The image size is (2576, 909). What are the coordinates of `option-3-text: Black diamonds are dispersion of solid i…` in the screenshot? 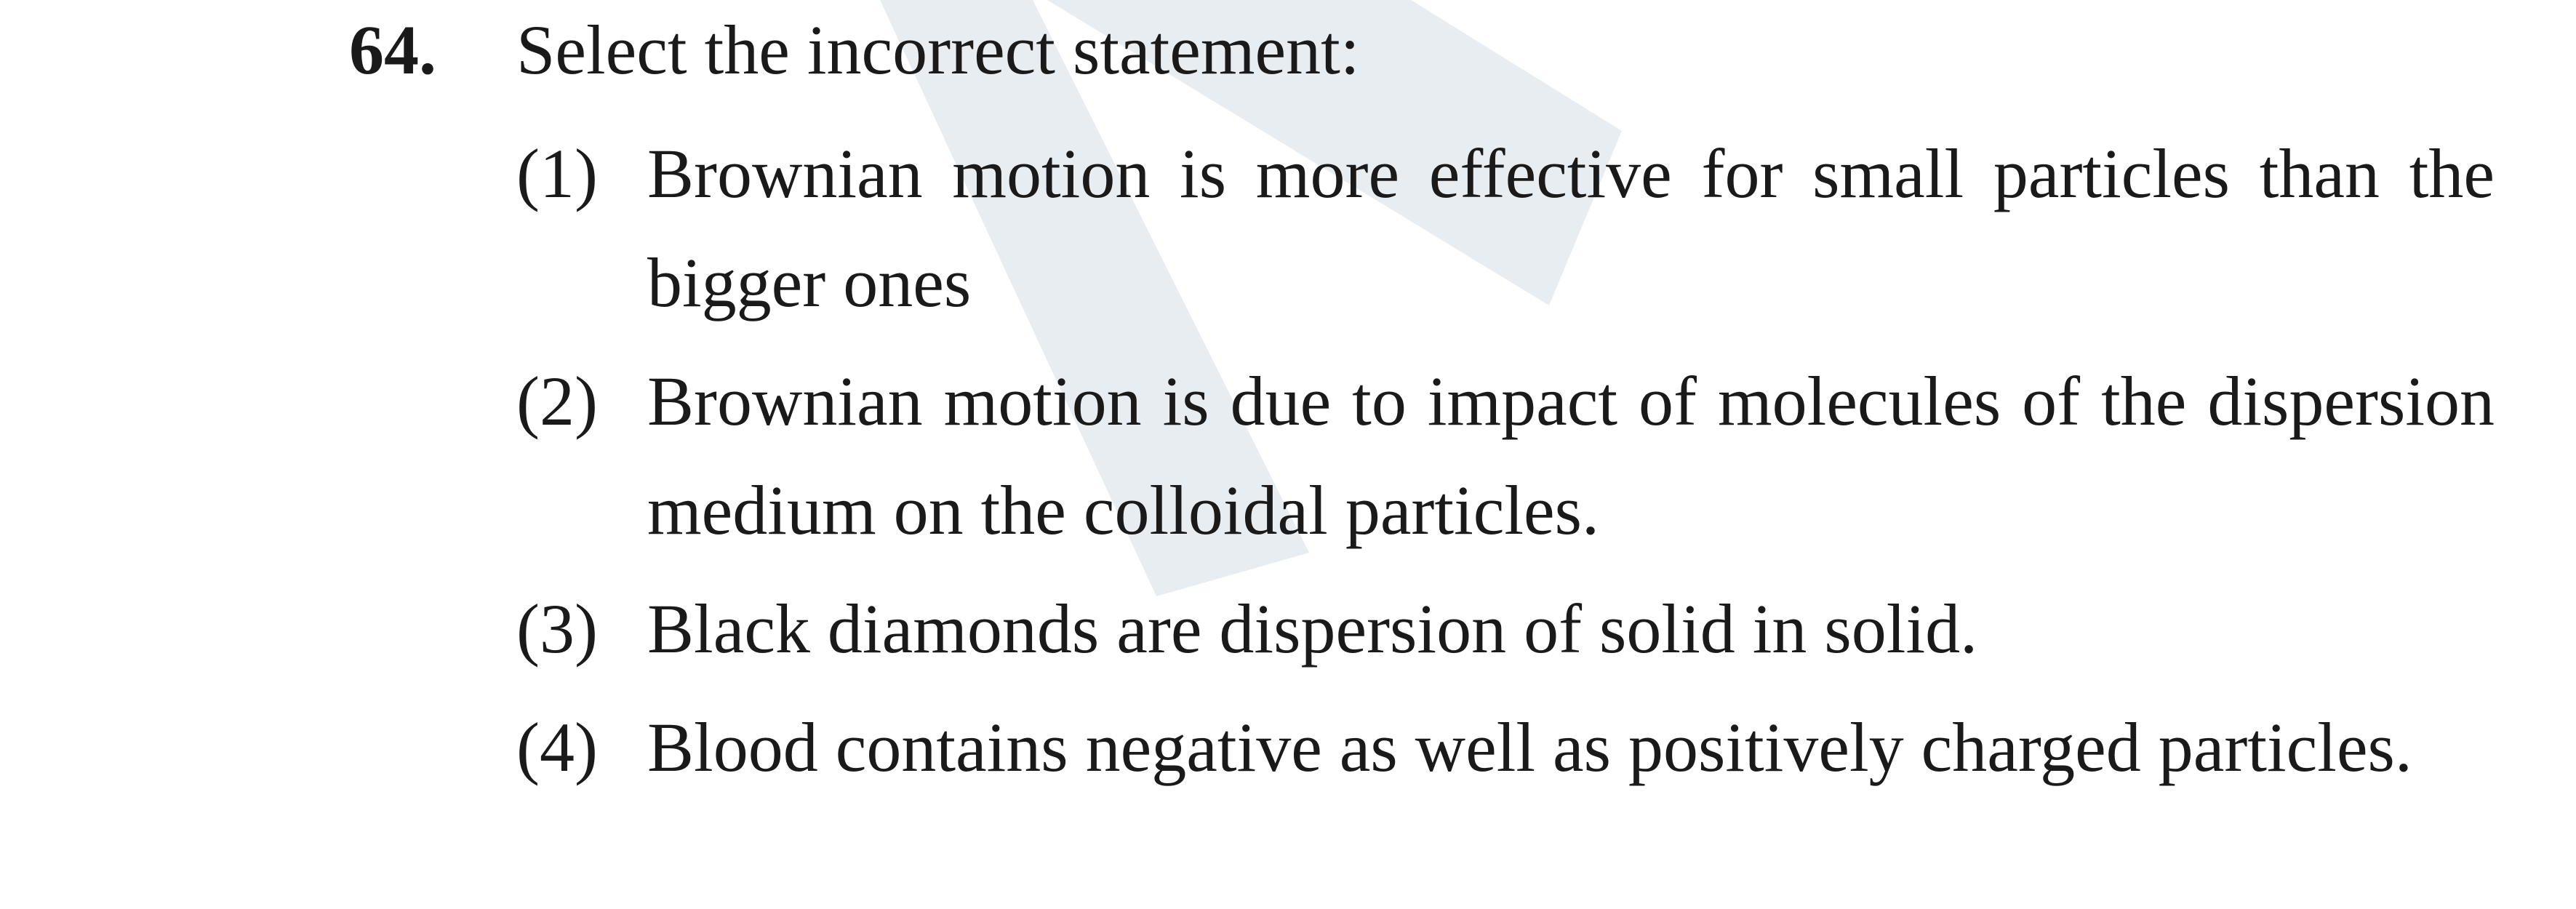 It's located at (1312, 629).